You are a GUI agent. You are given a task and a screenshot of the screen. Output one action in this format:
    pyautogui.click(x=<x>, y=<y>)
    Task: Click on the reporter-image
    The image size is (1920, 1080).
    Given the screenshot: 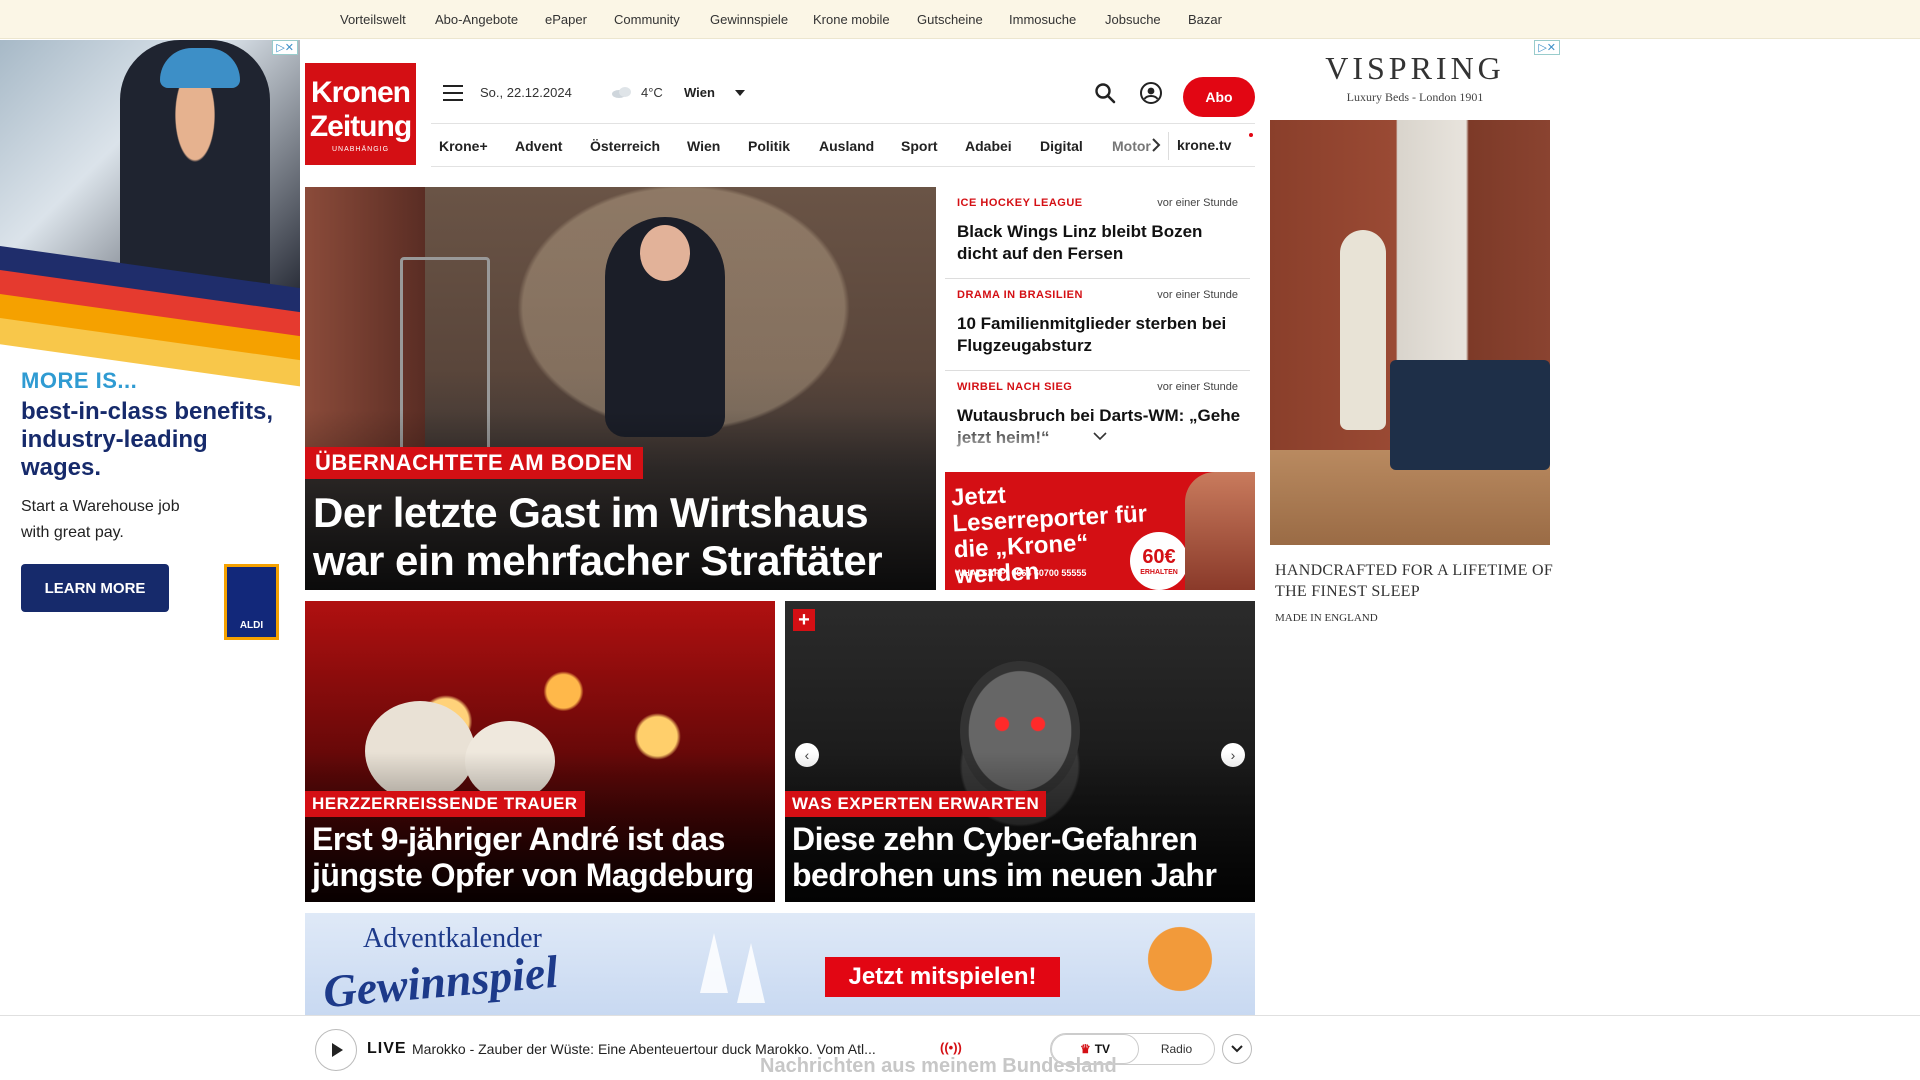 What is the action you would take?
    pyautogui.click(x=1220, y=531)
    